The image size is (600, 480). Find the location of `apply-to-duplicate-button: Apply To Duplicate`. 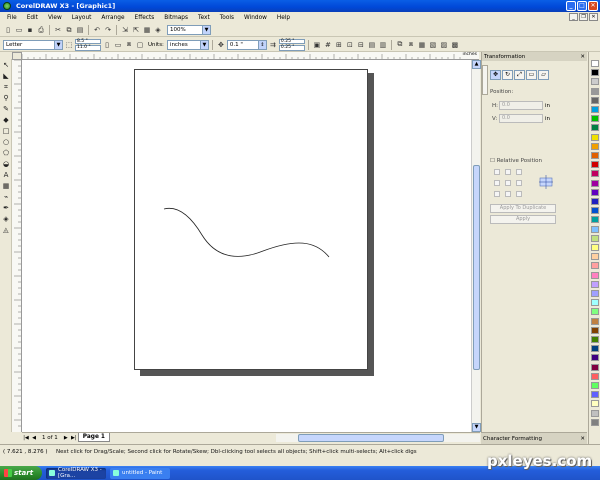

apply-to-duplicate-button: Apply To Duplicate is located at coordinates (523, 208).